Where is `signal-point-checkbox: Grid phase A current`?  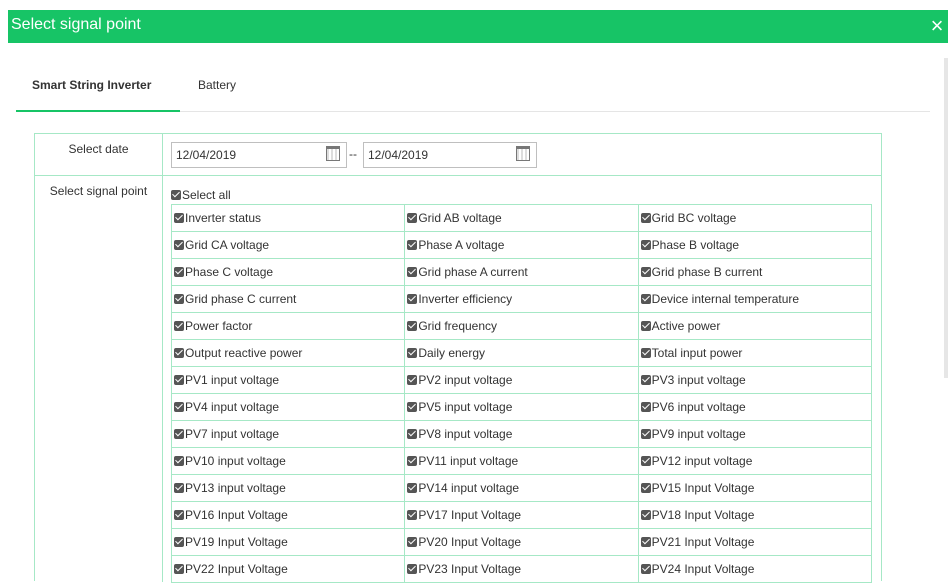
signal-point-checkbox: Grid phase A current is located at coordinates (522, 272).